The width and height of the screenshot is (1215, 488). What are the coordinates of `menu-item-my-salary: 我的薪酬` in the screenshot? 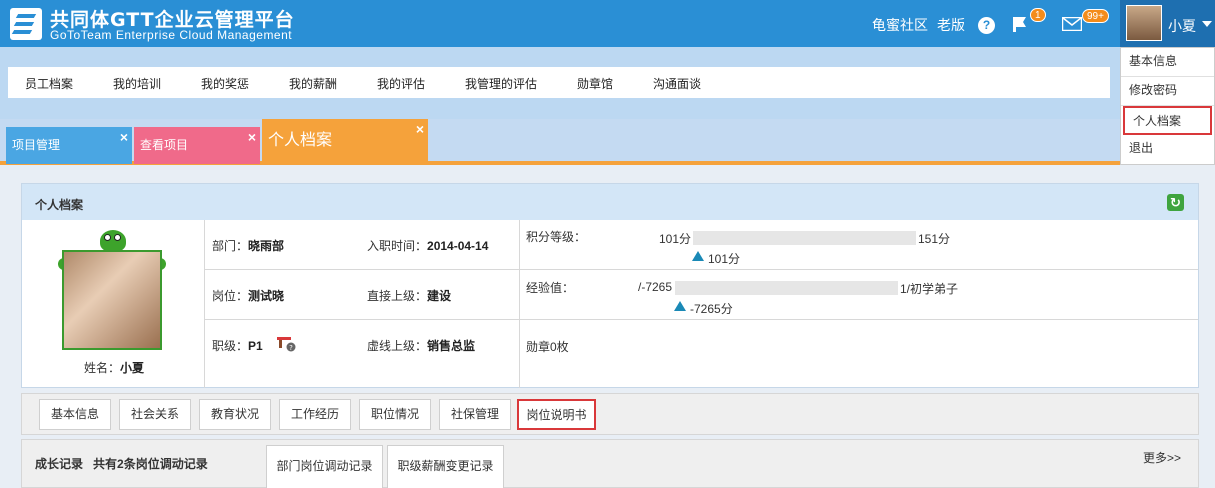 It's located at (313, 83).